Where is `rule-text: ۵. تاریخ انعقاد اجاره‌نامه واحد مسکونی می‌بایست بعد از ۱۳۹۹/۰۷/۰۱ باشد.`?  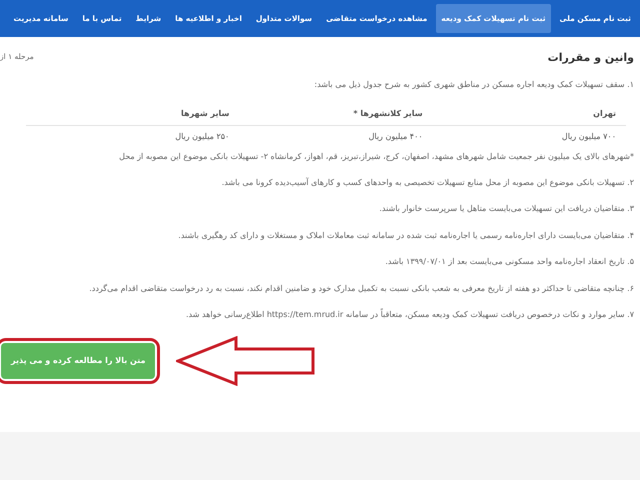
rule-text: ۵. تاریخ انعقاد اجاره‌نامه واحد مسکونی می‌بایست بعد از ۱۳۹۹/۰۷/۰۱ باشد. is located at coordinates (509, 262).